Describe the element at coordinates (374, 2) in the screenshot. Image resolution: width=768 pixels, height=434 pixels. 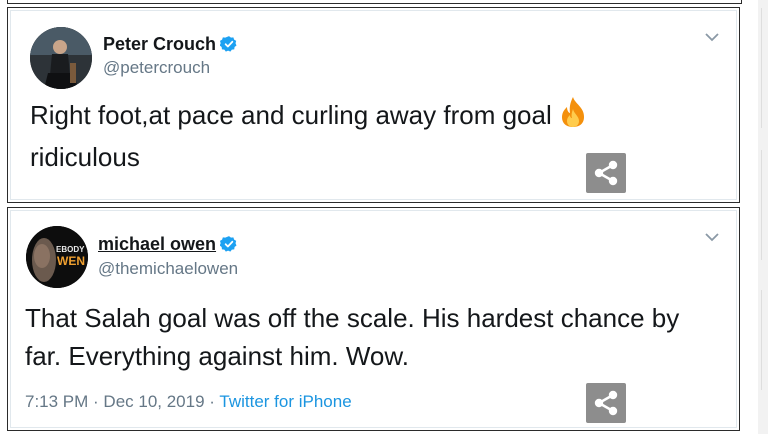
I see `previous-card-edge` at that location.